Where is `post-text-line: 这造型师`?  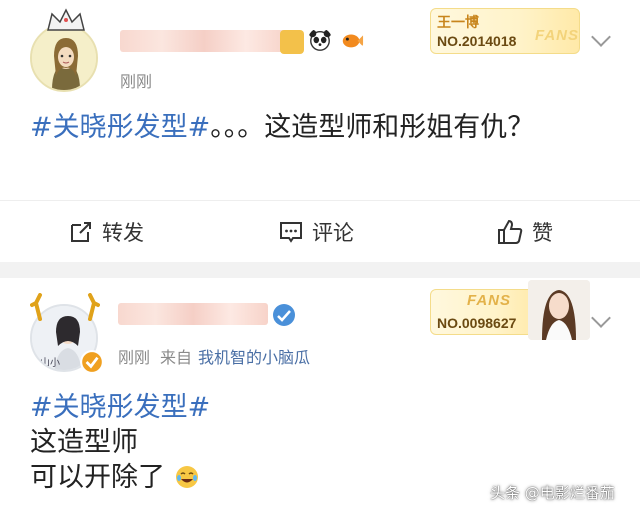
post-text-line: 这造型师 is located at coordinates (84, 442).